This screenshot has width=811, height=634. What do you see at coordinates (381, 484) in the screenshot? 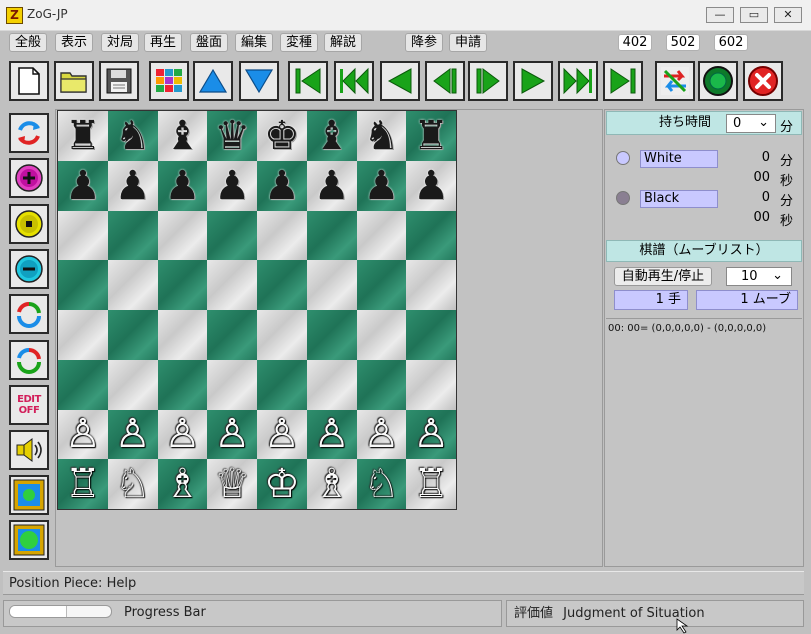
I see `board-square: ♘` at bounding box center [381, 484].